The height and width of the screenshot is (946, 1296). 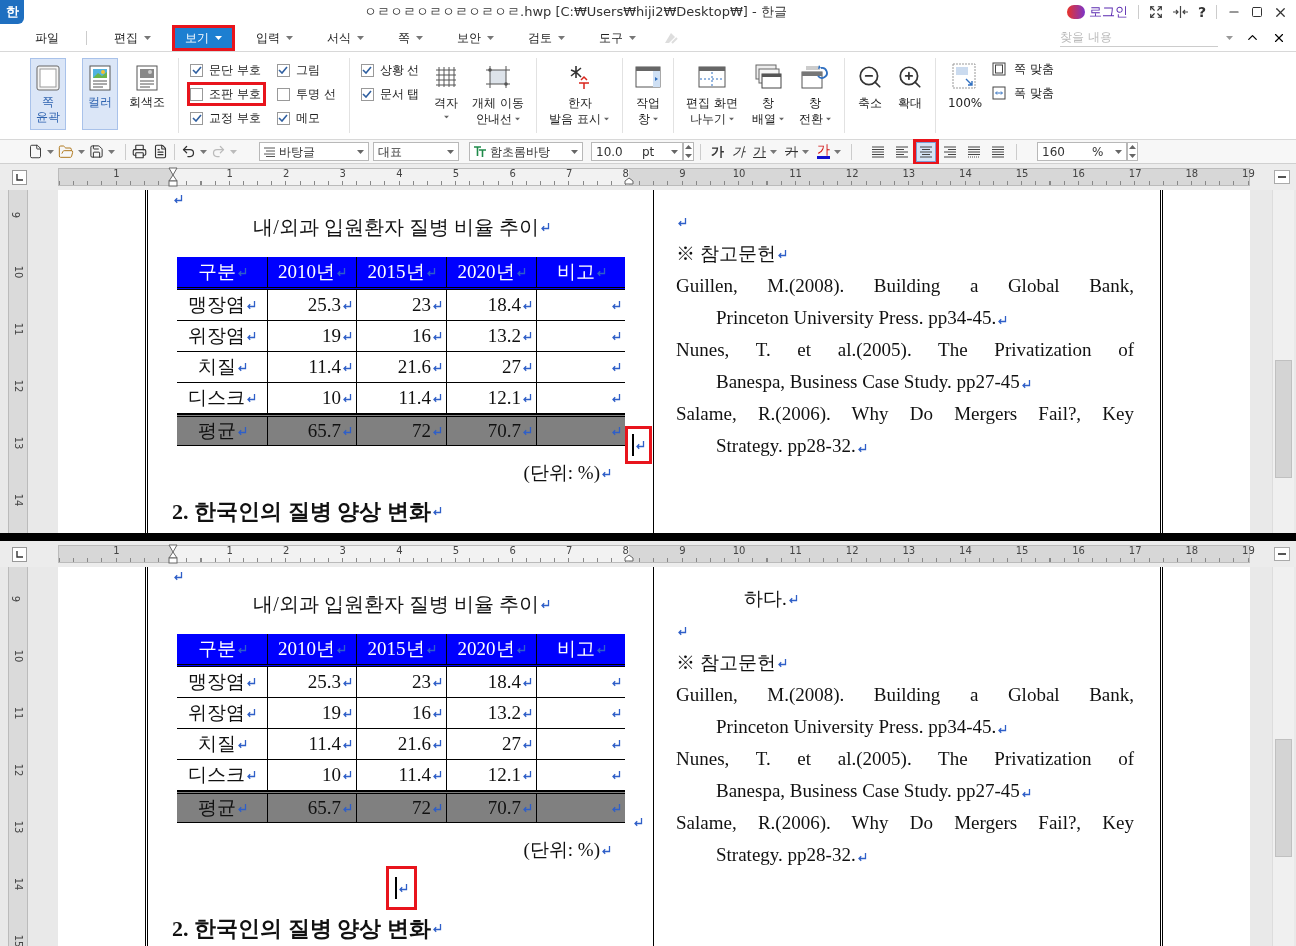 What do you see at coordinates (96, 151) in the screenshot?
I see `save-icon` at bounding box center [96, 151].